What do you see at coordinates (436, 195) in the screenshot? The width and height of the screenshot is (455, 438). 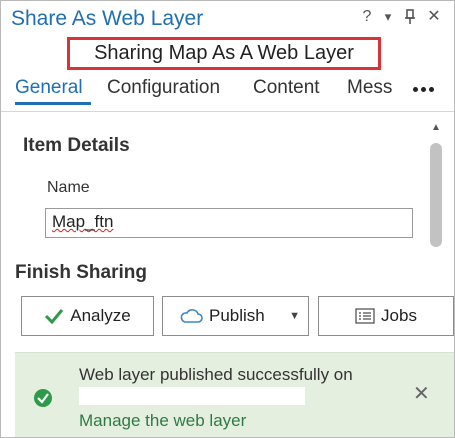 I see `scrollbar-thumb` at bounding box center [436, 195].